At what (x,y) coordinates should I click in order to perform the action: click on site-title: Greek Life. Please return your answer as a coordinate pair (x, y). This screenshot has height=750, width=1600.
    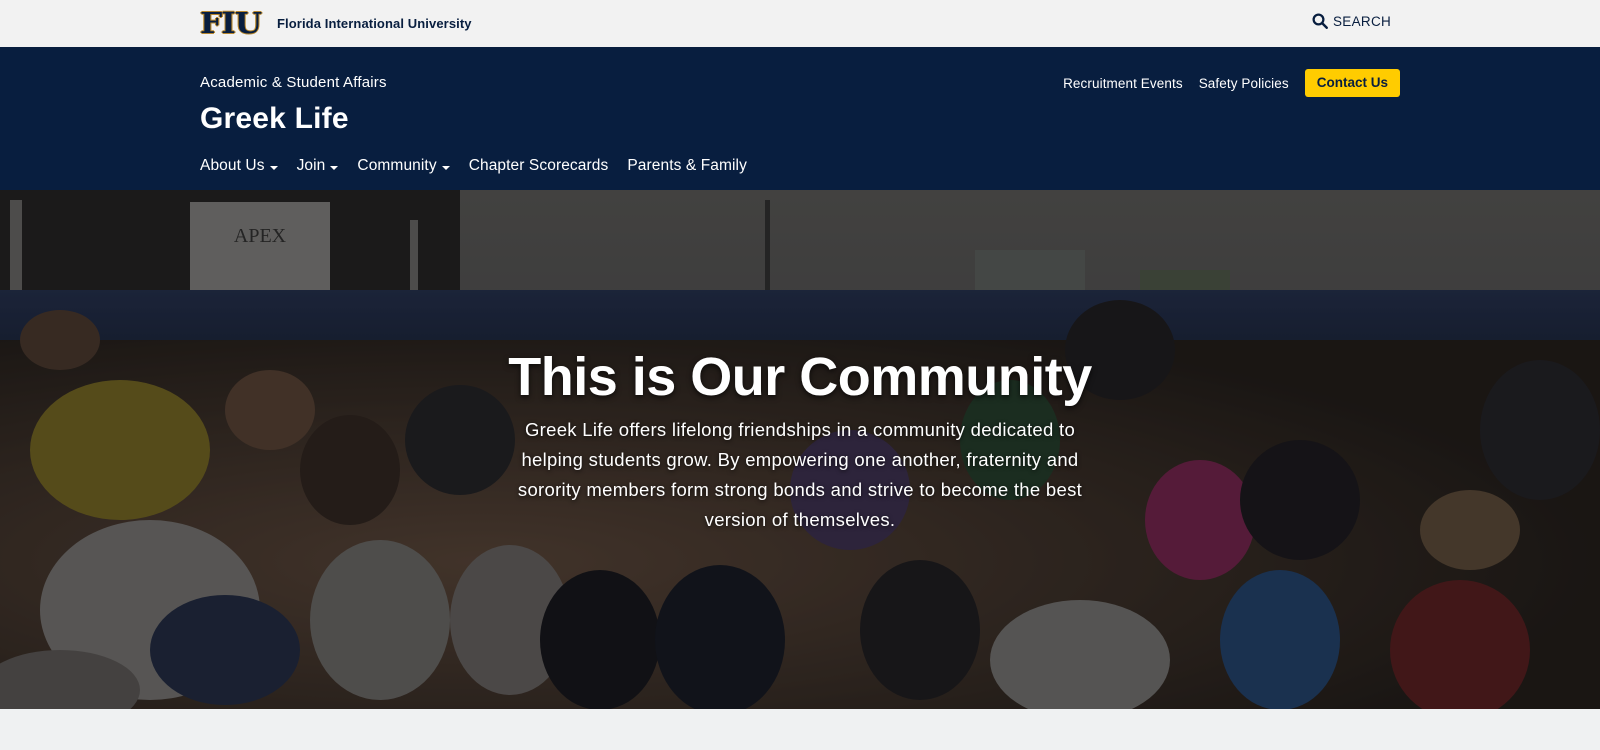
    Looking at the image, I should click on (274, 119).